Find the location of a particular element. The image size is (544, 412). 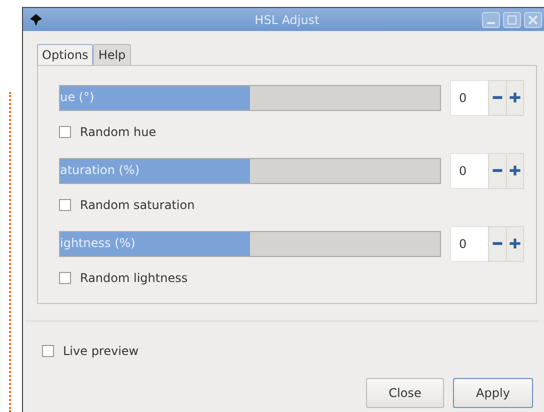

tab: Help is located at coordinates (112, 54).